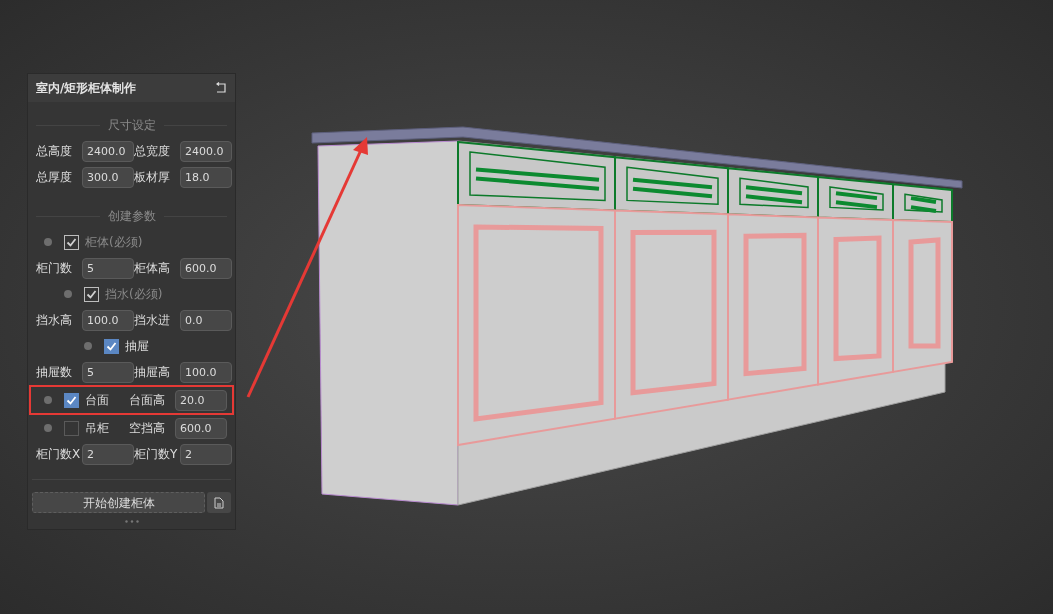  Describe the element at coordinates (147, 428) in the screenshot. I see `field-label: 空挡高` at that location.